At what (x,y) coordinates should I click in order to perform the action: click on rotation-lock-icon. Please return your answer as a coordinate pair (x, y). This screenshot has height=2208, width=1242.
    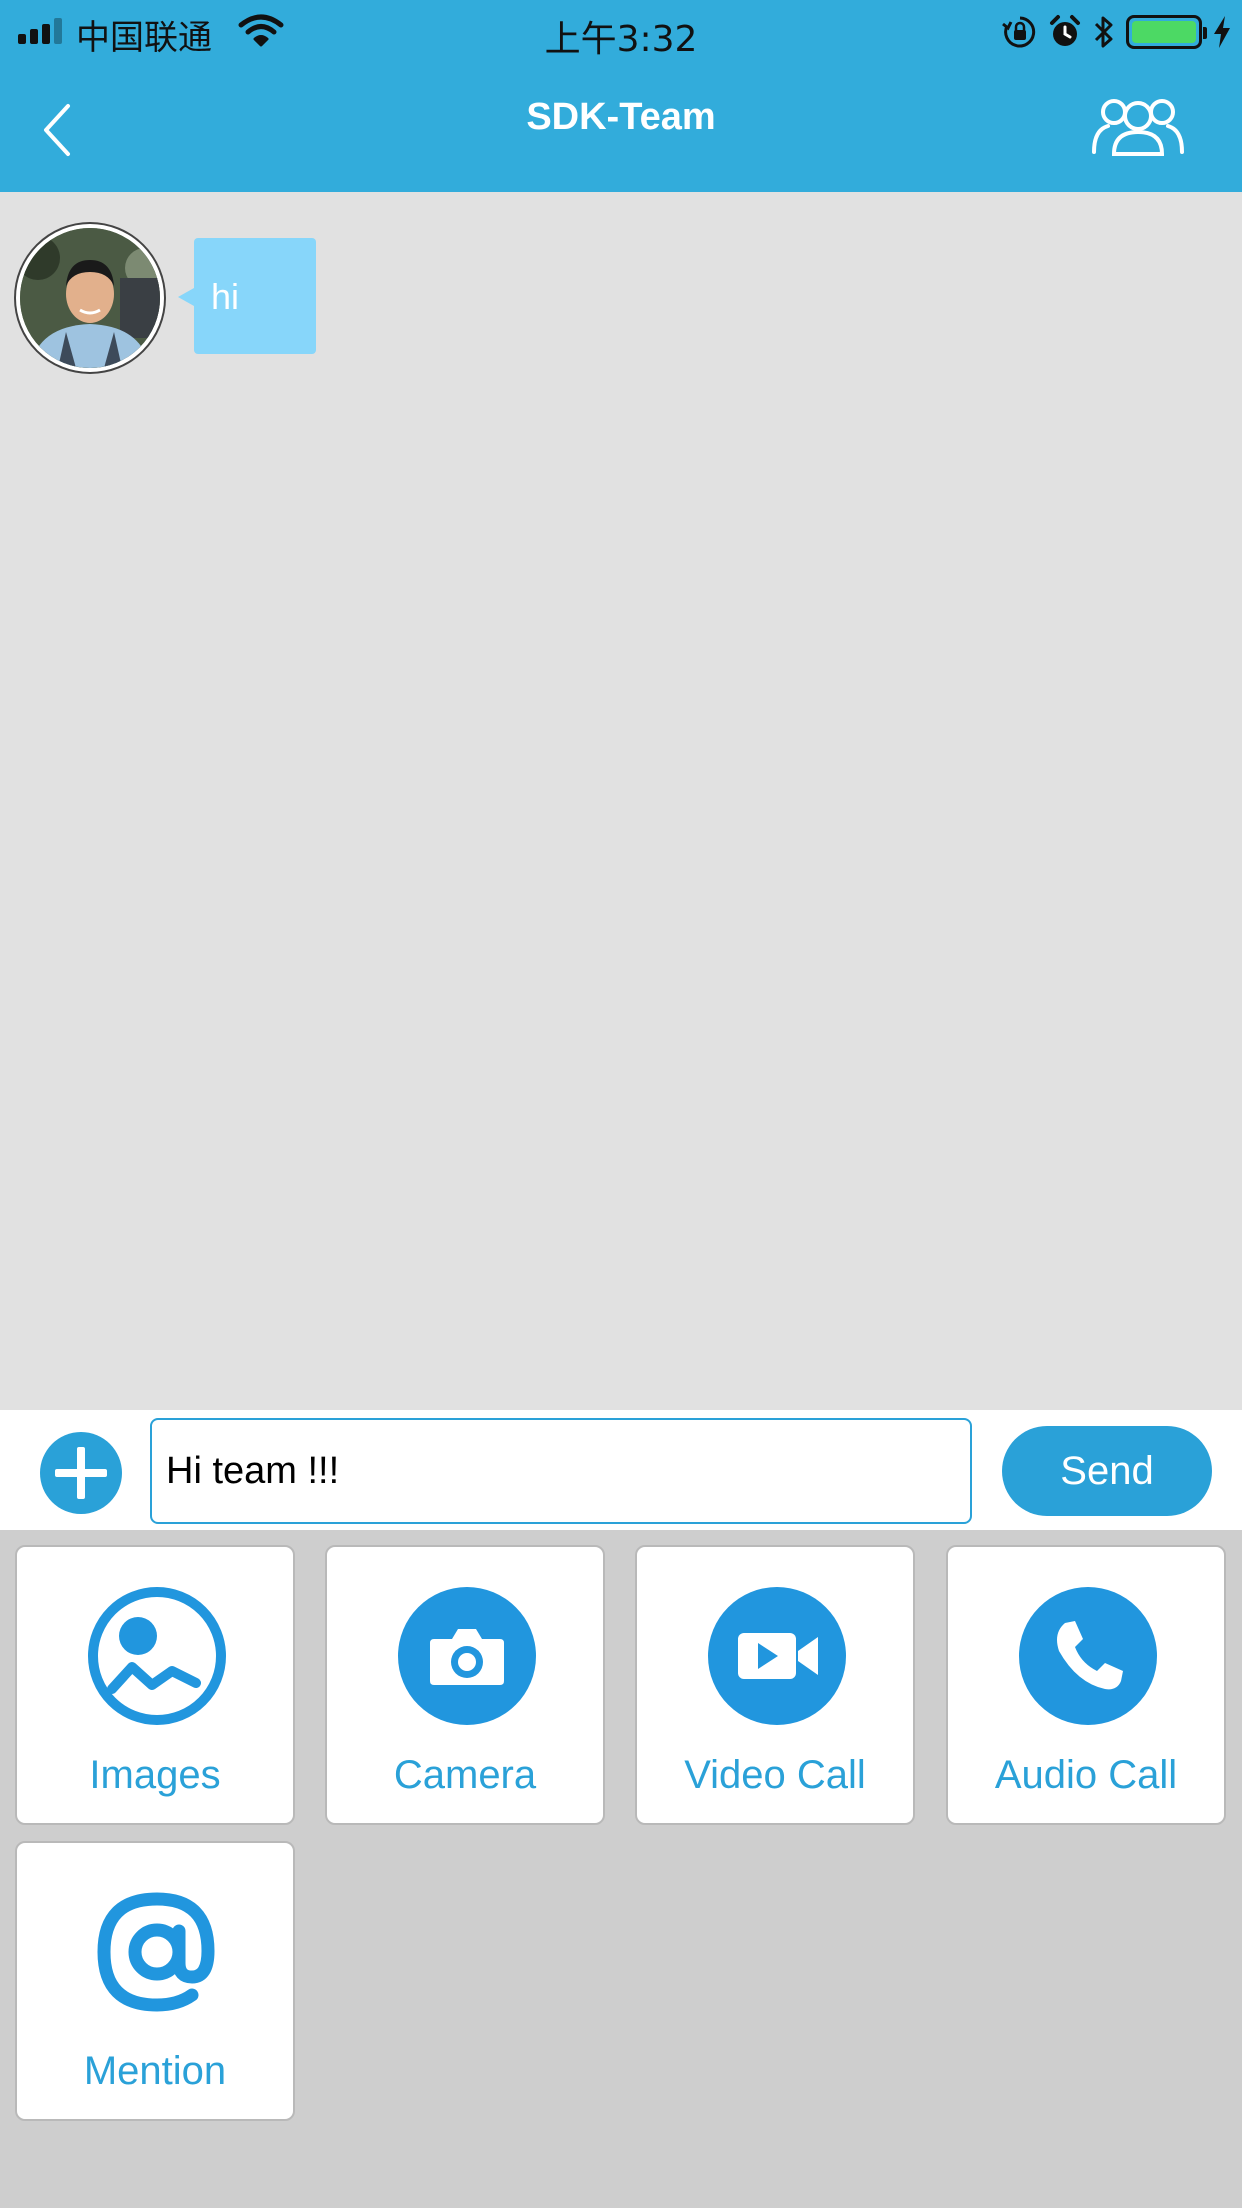
    Looking at the image, I should click on (1019, 32).